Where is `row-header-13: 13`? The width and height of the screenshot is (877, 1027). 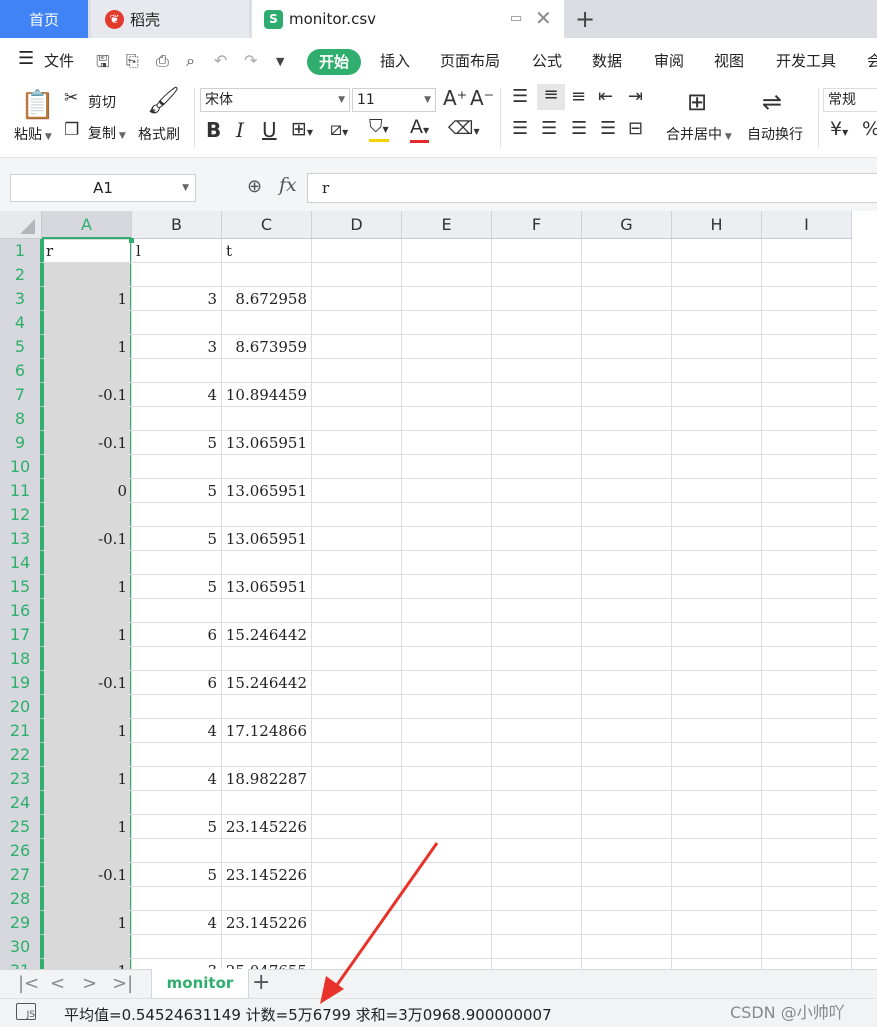
row-header-13: 13 is located at coordinates (21, 539).